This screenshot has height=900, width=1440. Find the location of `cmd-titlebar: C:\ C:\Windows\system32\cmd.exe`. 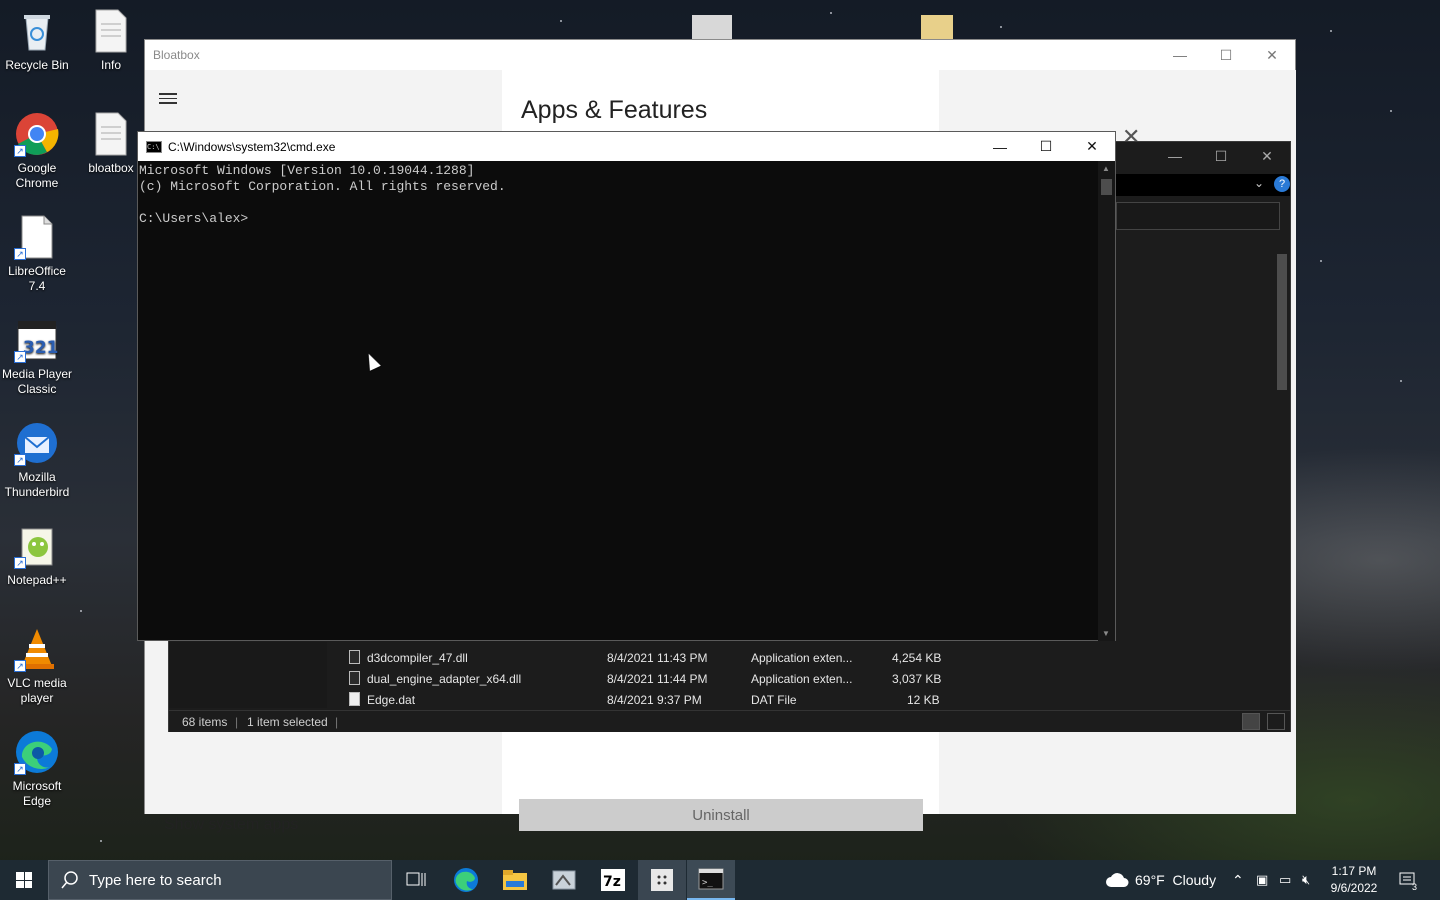

cmd-titlebar: C:\ C:\Windows\system32\cmd.exe is located at coordinates (626, 146).